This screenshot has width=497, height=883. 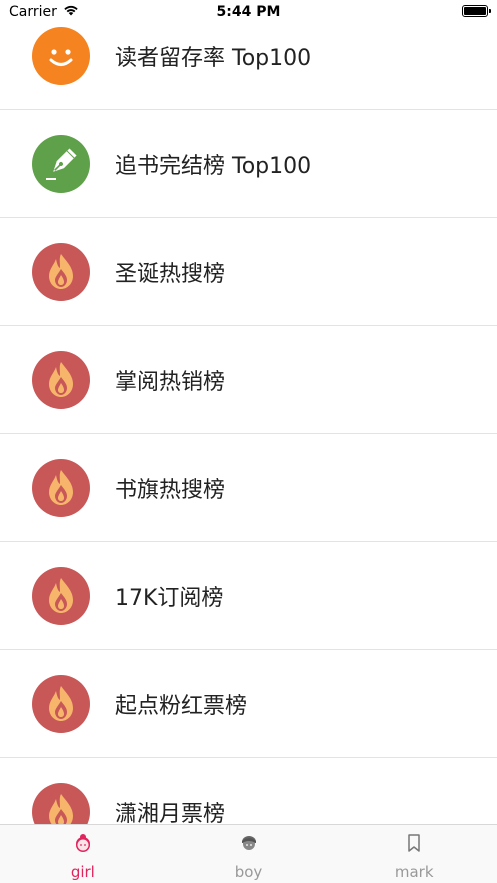 What do you see at coordinates (83, 845) in the screenshot?
I see `girl-face-icon` at bounding box center [83, 845].